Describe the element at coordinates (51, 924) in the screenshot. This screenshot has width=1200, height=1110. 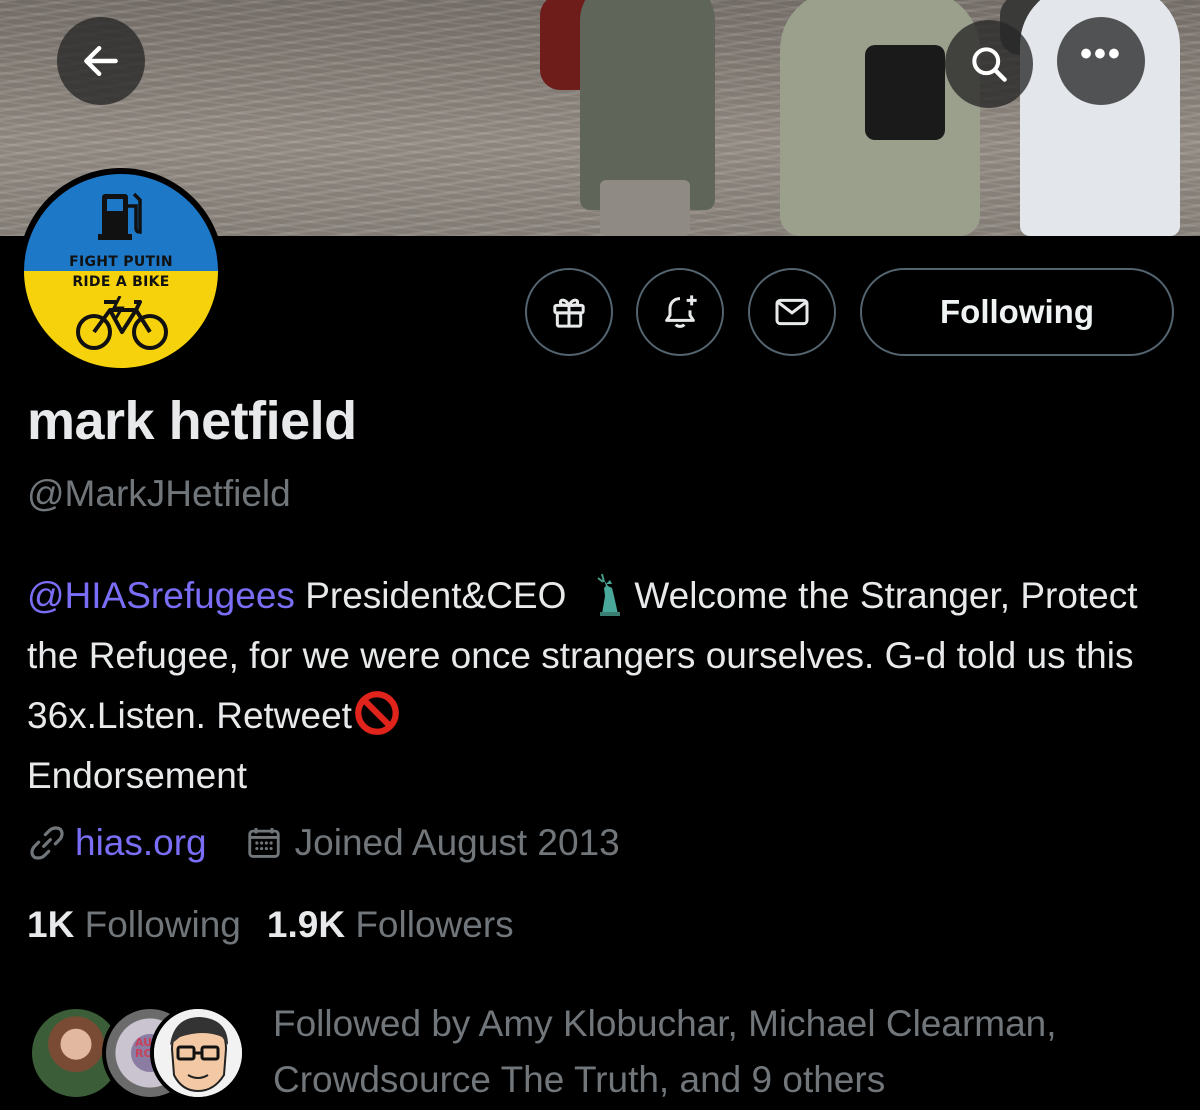
I see `following-count: 1K` at that location.